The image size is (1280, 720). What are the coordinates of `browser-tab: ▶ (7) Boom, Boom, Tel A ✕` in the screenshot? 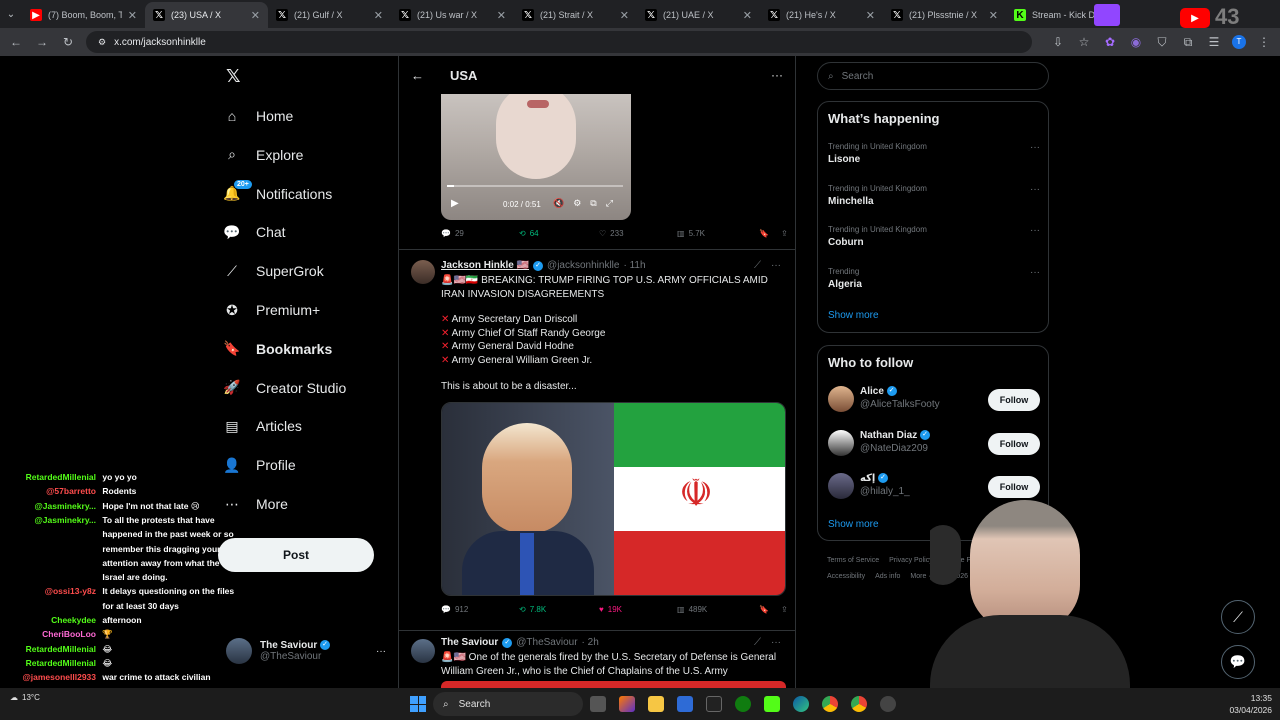 It's located at (83, 15).